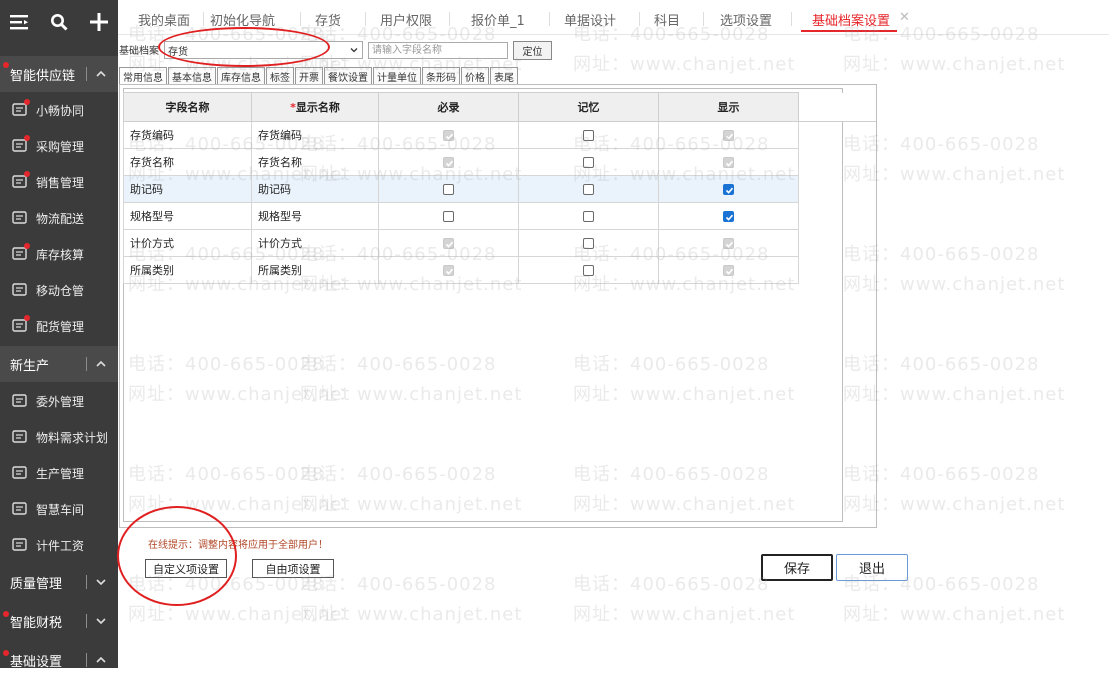 The image size is (1109, 678). I want to click on save-button: 保存, so click(797, 567).